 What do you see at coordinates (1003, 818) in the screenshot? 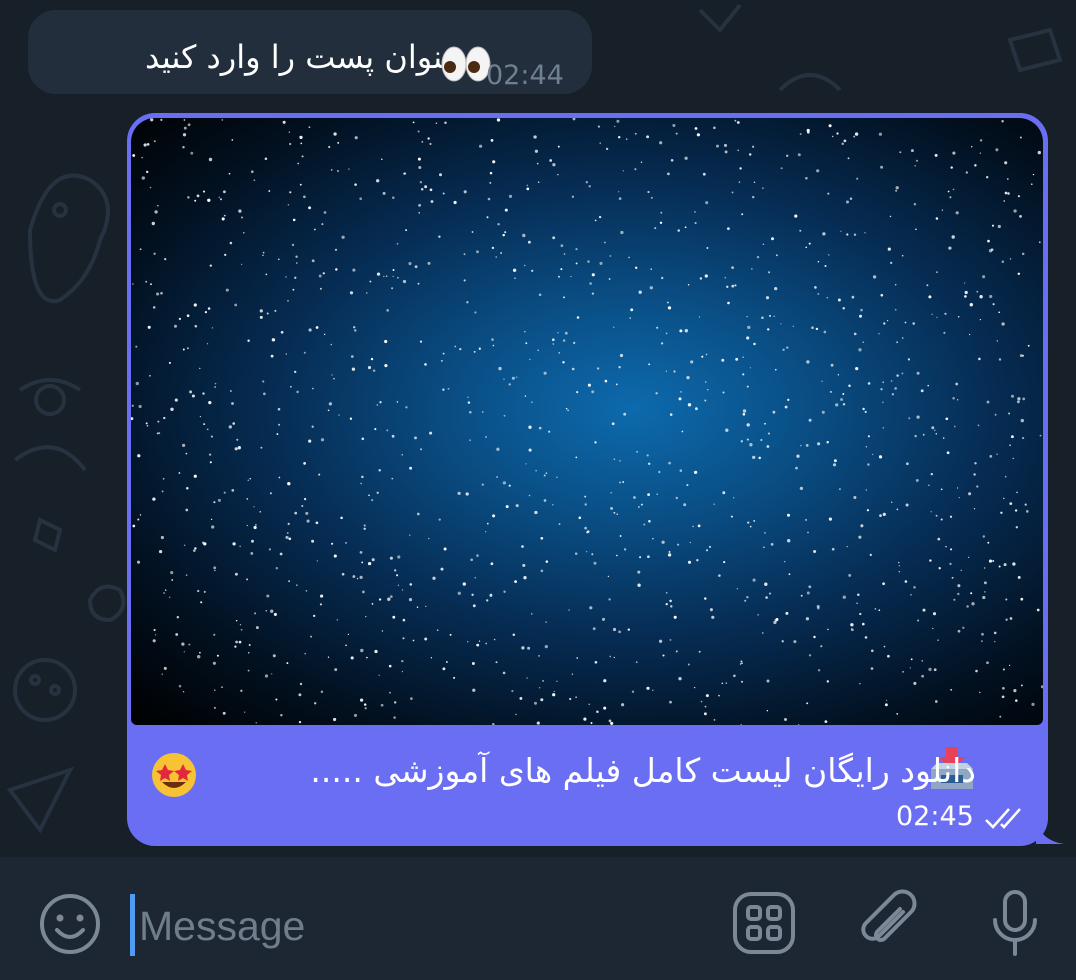
I see `read-checkmarks-icon` at bounding box center [1003, 818].